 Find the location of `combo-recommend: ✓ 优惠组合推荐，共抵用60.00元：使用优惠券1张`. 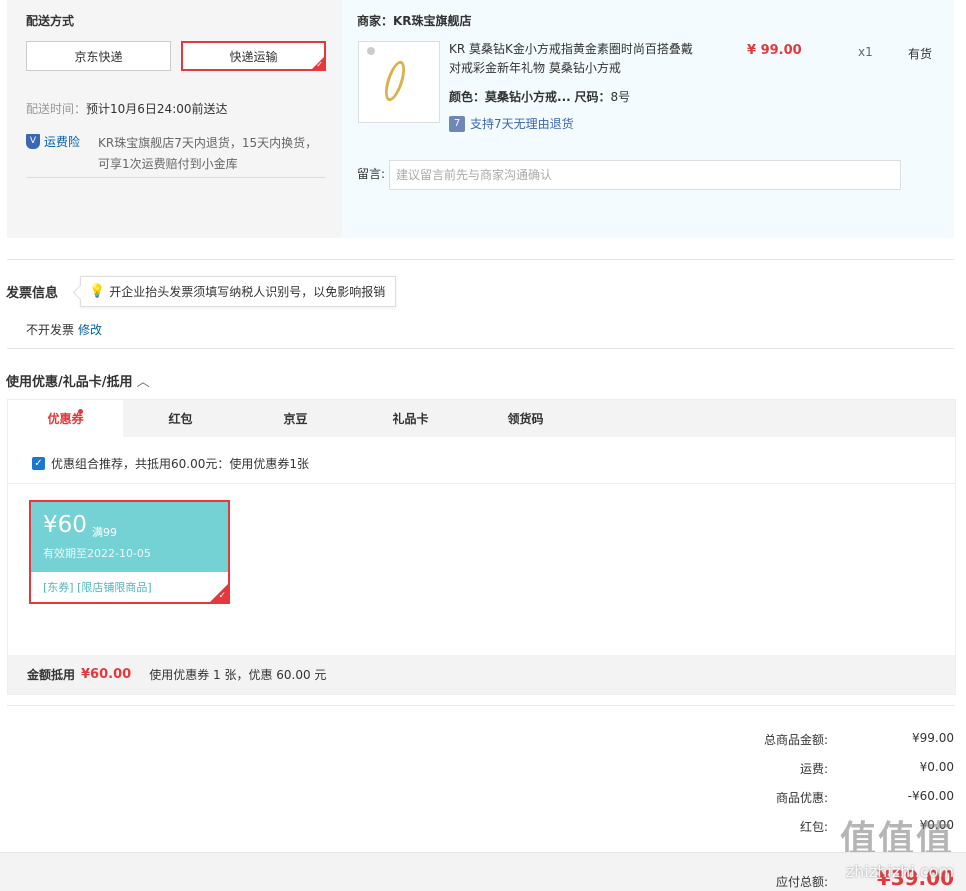

combo-recommend: ✓ 优惠组合推荐，共抵用60.00元：使用优惠券1张 is located at coordinates (170, 463).